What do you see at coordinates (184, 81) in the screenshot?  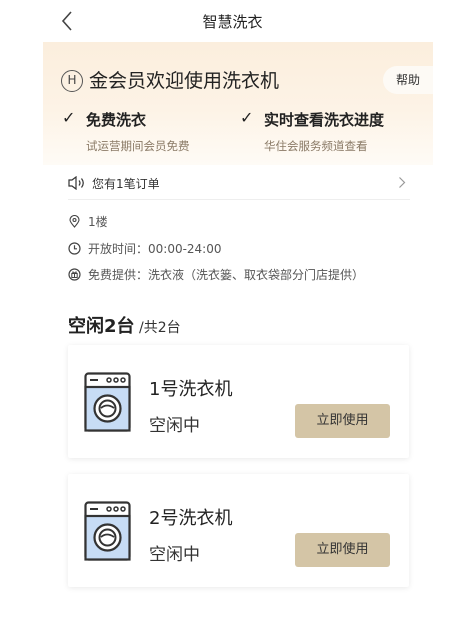 I see `banner-headline: 金会员欢迎使用洗衣机` at bounding box center [184, 81].